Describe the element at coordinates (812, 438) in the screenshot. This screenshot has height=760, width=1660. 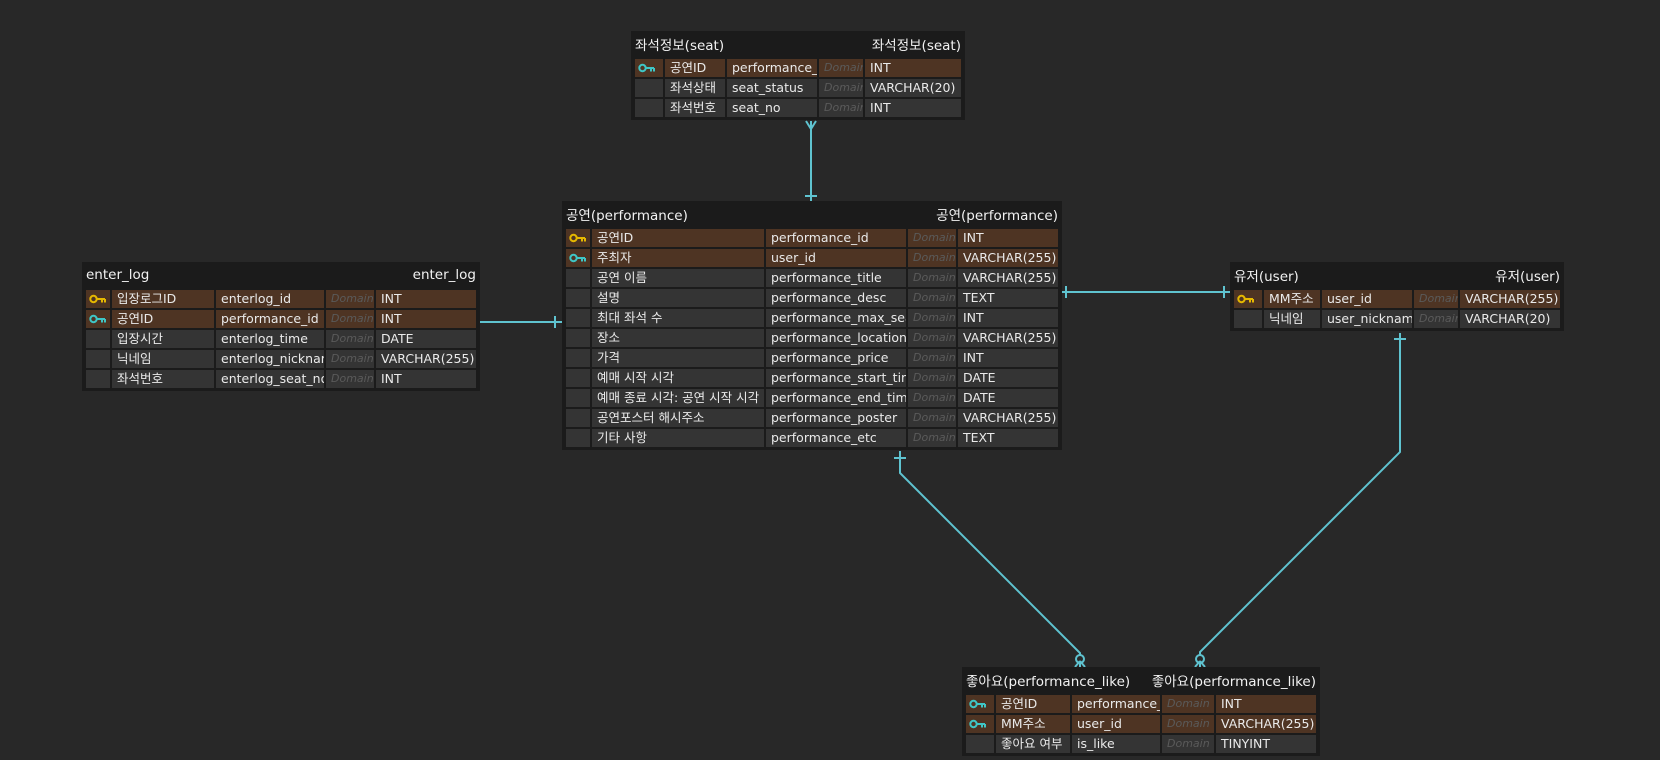
I see `column-row: 기타 사항 performance_etc Domain TEXT` at that location.